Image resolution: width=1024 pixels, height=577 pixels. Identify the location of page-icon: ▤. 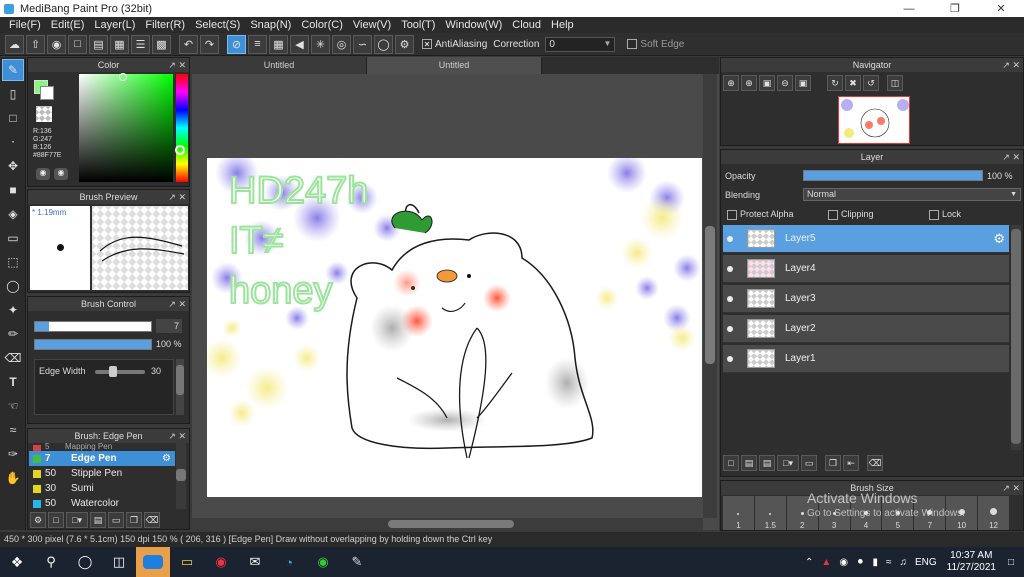
(98, 44).